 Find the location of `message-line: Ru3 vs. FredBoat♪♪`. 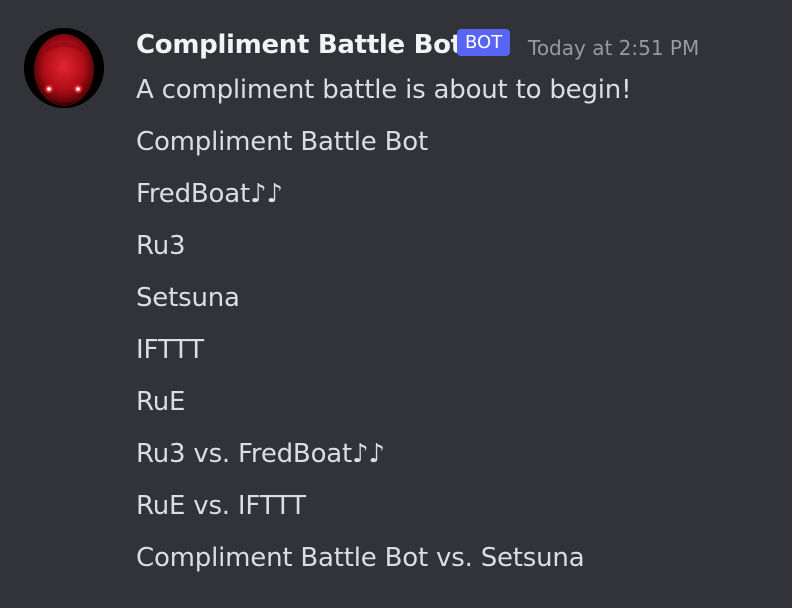

message-line: Ru3 vs. FredBoat♪♪ is located at coordinates (260, 454).